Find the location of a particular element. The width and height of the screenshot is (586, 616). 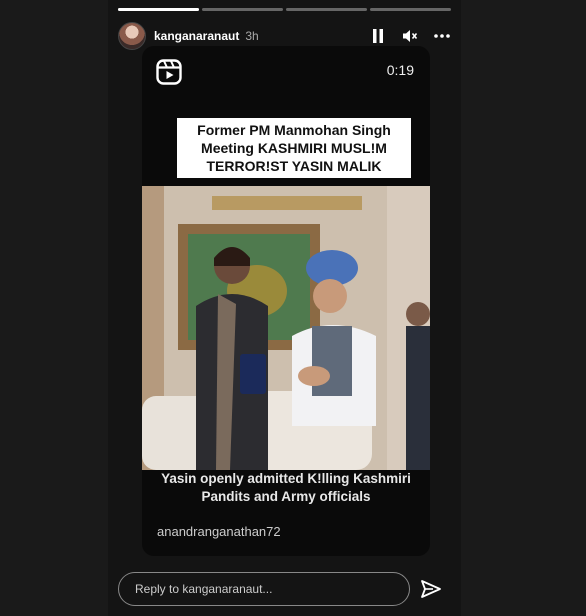

more-icon is located at coordinates (442, 36).